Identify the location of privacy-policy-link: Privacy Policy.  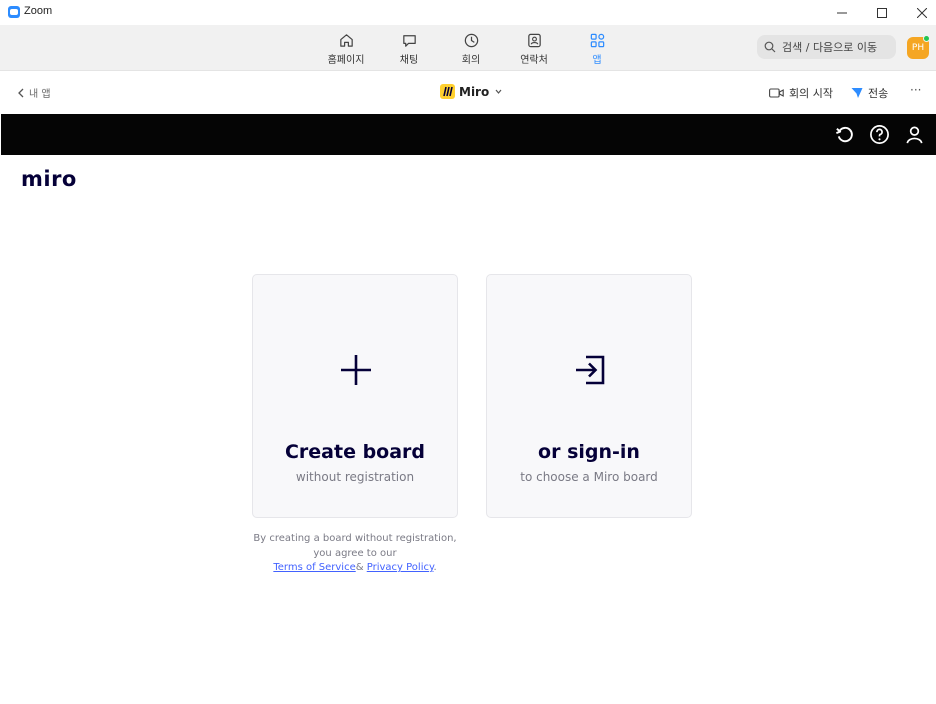
(400, 567).